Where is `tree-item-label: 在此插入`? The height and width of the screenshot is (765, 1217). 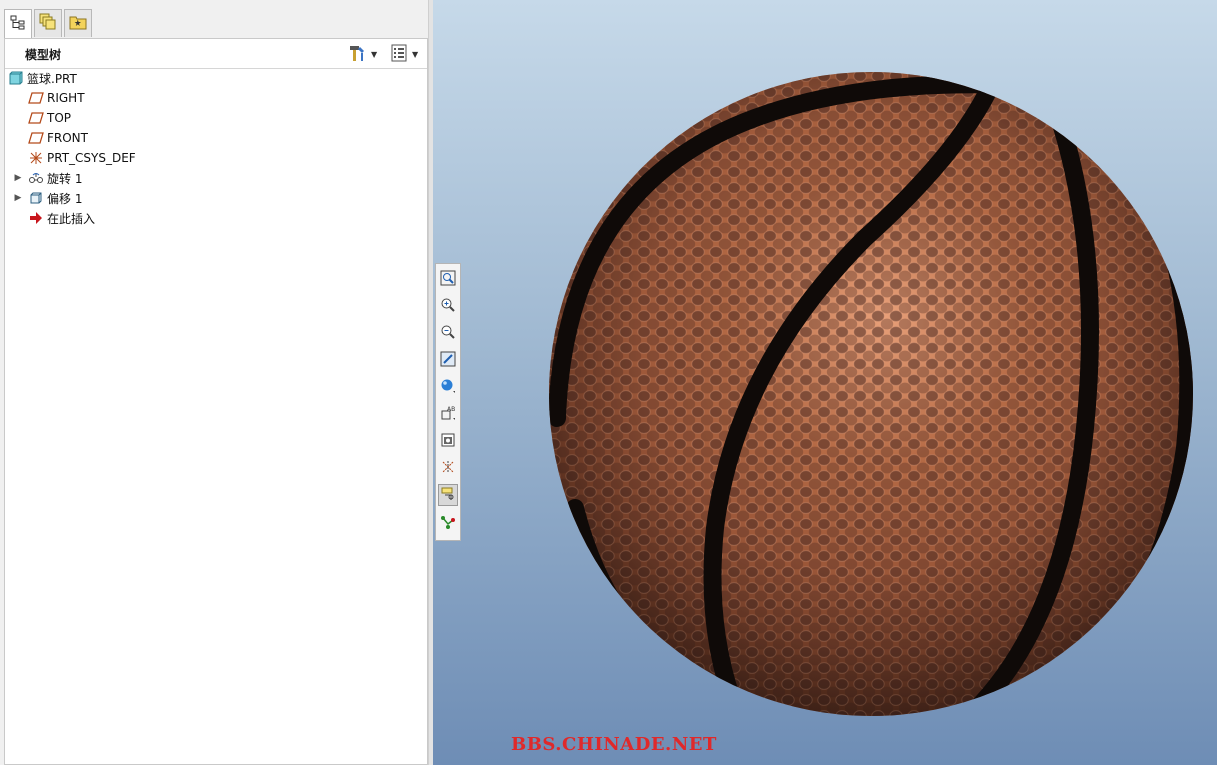 tree-item-label: 在此插入 is located at coordinates (71, 218).